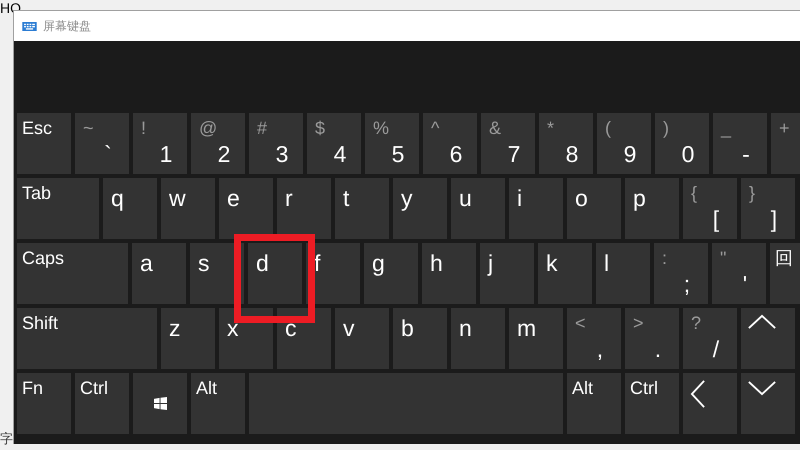 This screenshot has width=800, height=450. I want to click on symbol-key: ! 1, so click(160, 143).